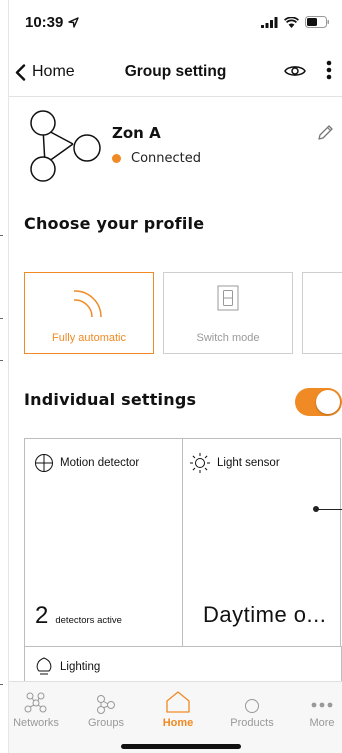 The height and width of the screenshot is (753, 342). I want to click on status-time: 10:39, so click(44, 22).